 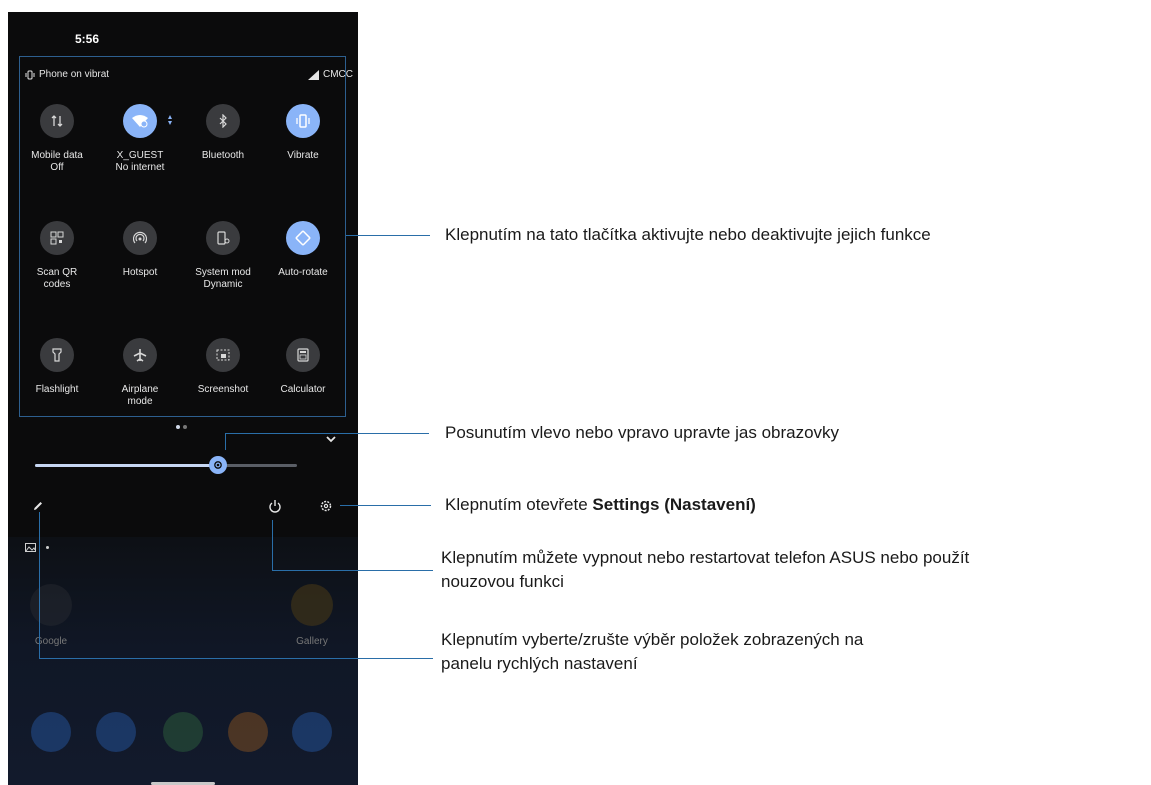 What do you see at coordinates (312, 732) in the screenshot?
I see `camera-app-icon` at bounding box center [312, 732].